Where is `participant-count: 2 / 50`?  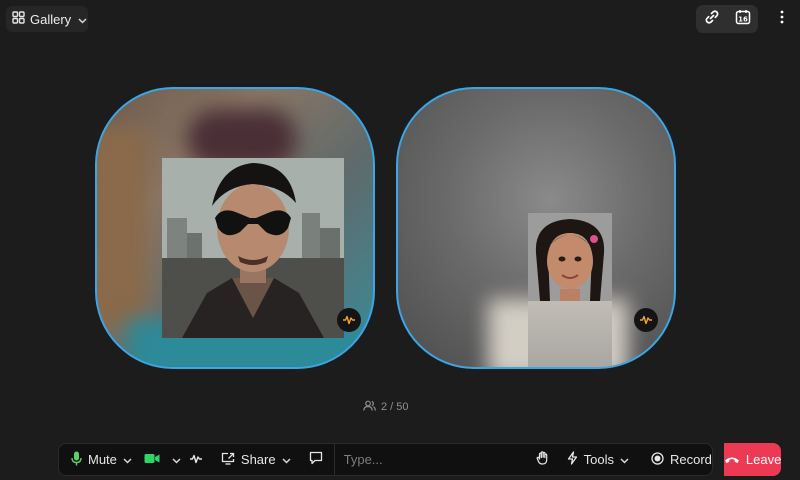 participant-count: 2 / 50 is located at coordinates (386, 407).